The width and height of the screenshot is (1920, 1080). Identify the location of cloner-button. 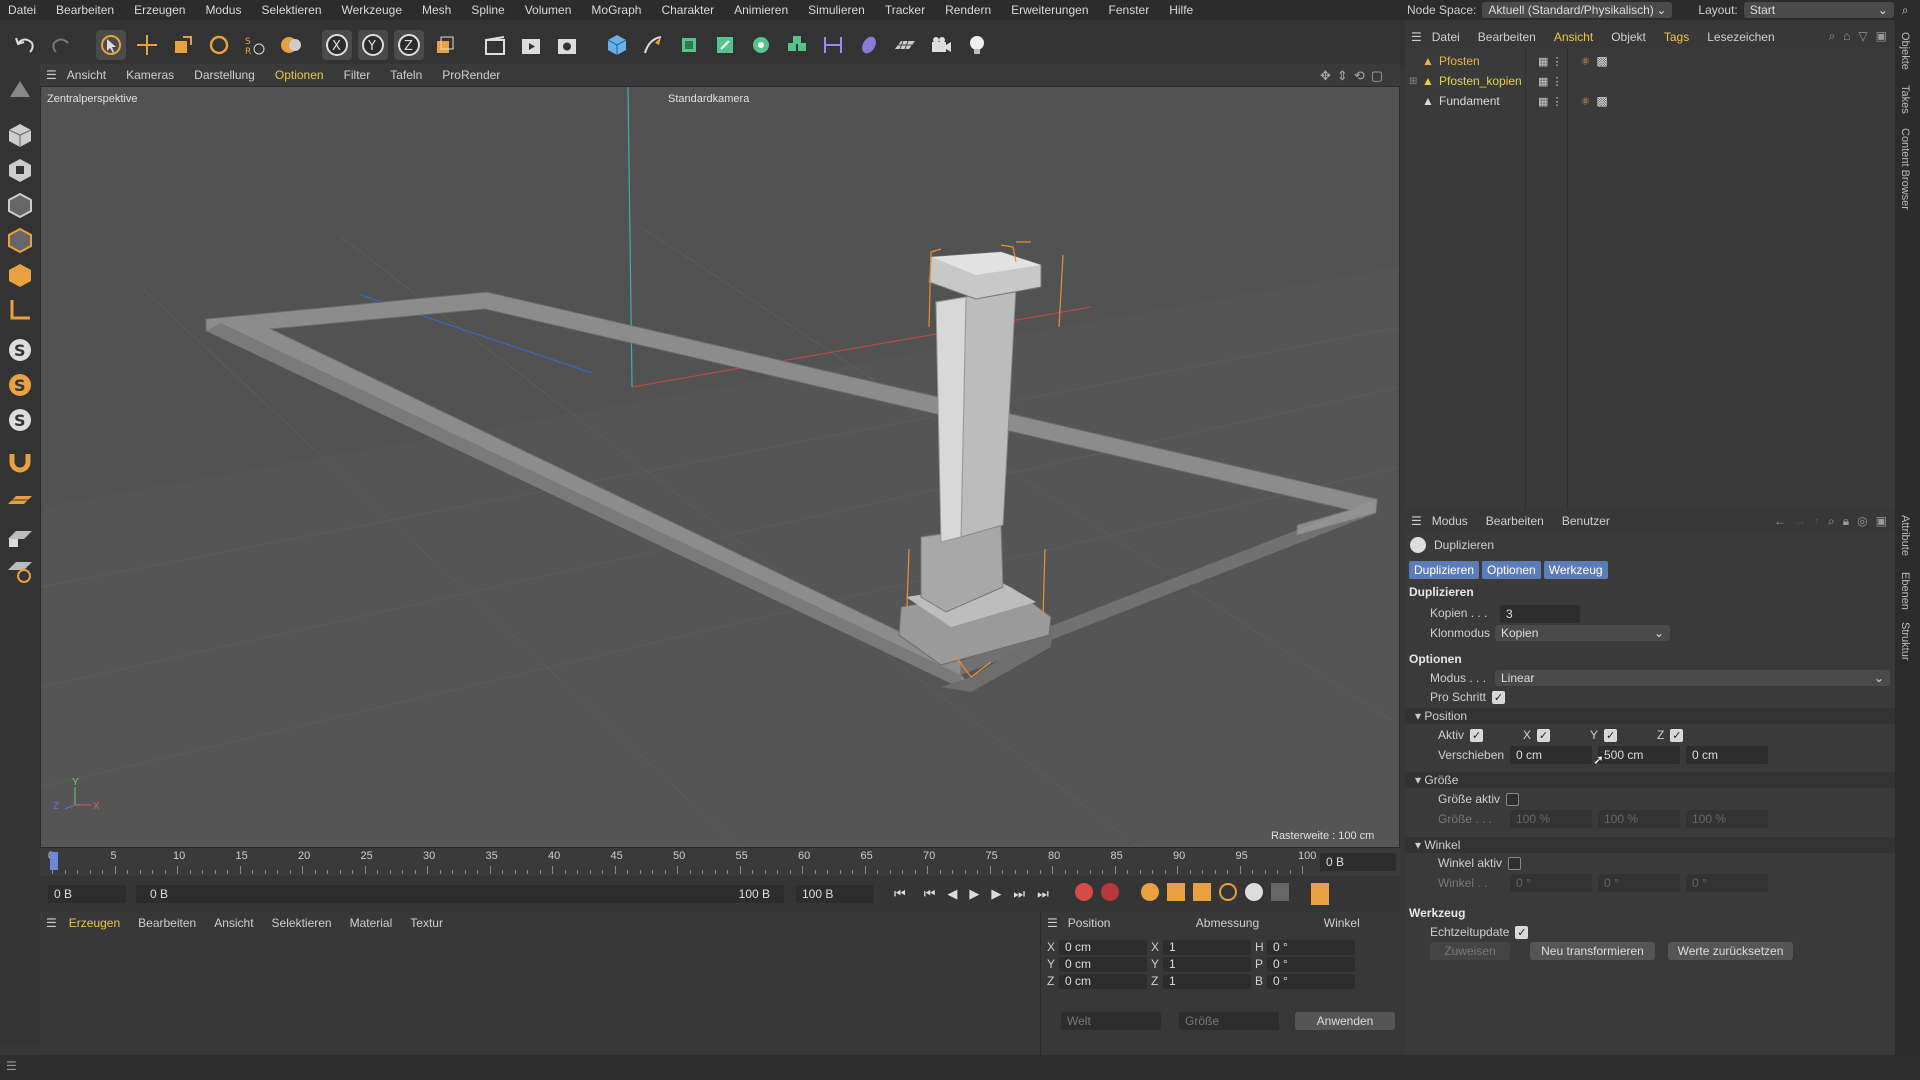
(761, 45).